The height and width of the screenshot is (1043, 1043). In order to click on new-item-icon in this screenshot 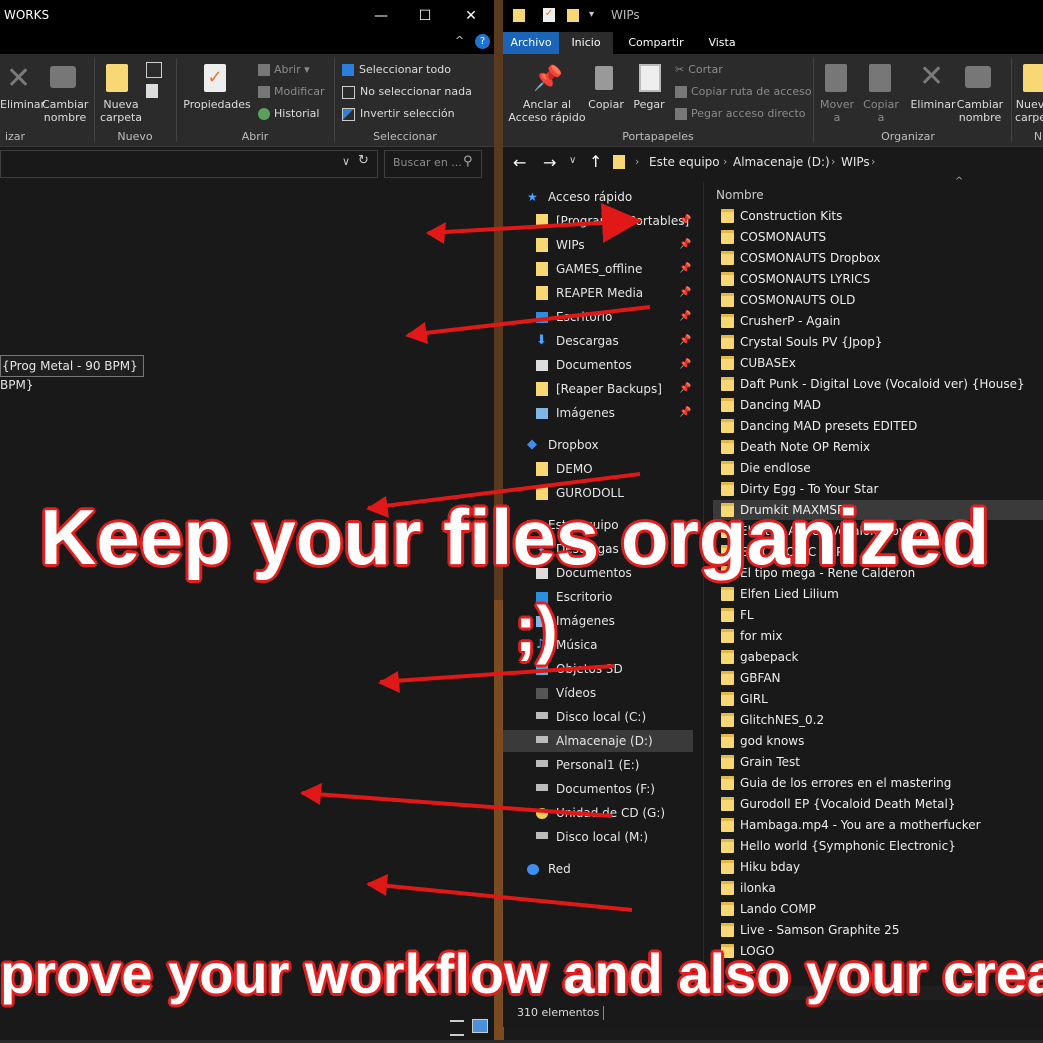, I will do `click(154, 70)`.